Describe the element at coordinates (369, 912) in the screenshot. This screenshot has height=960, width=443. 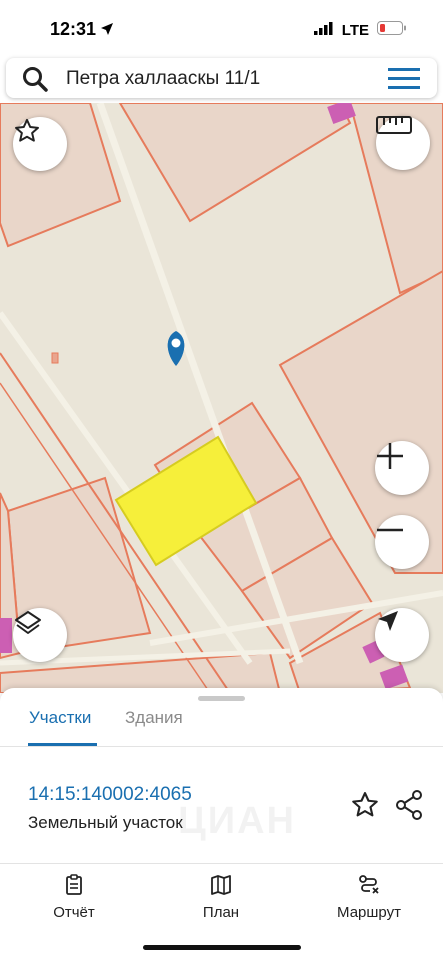
I see `nav-route-label: Маршрут` at that location.